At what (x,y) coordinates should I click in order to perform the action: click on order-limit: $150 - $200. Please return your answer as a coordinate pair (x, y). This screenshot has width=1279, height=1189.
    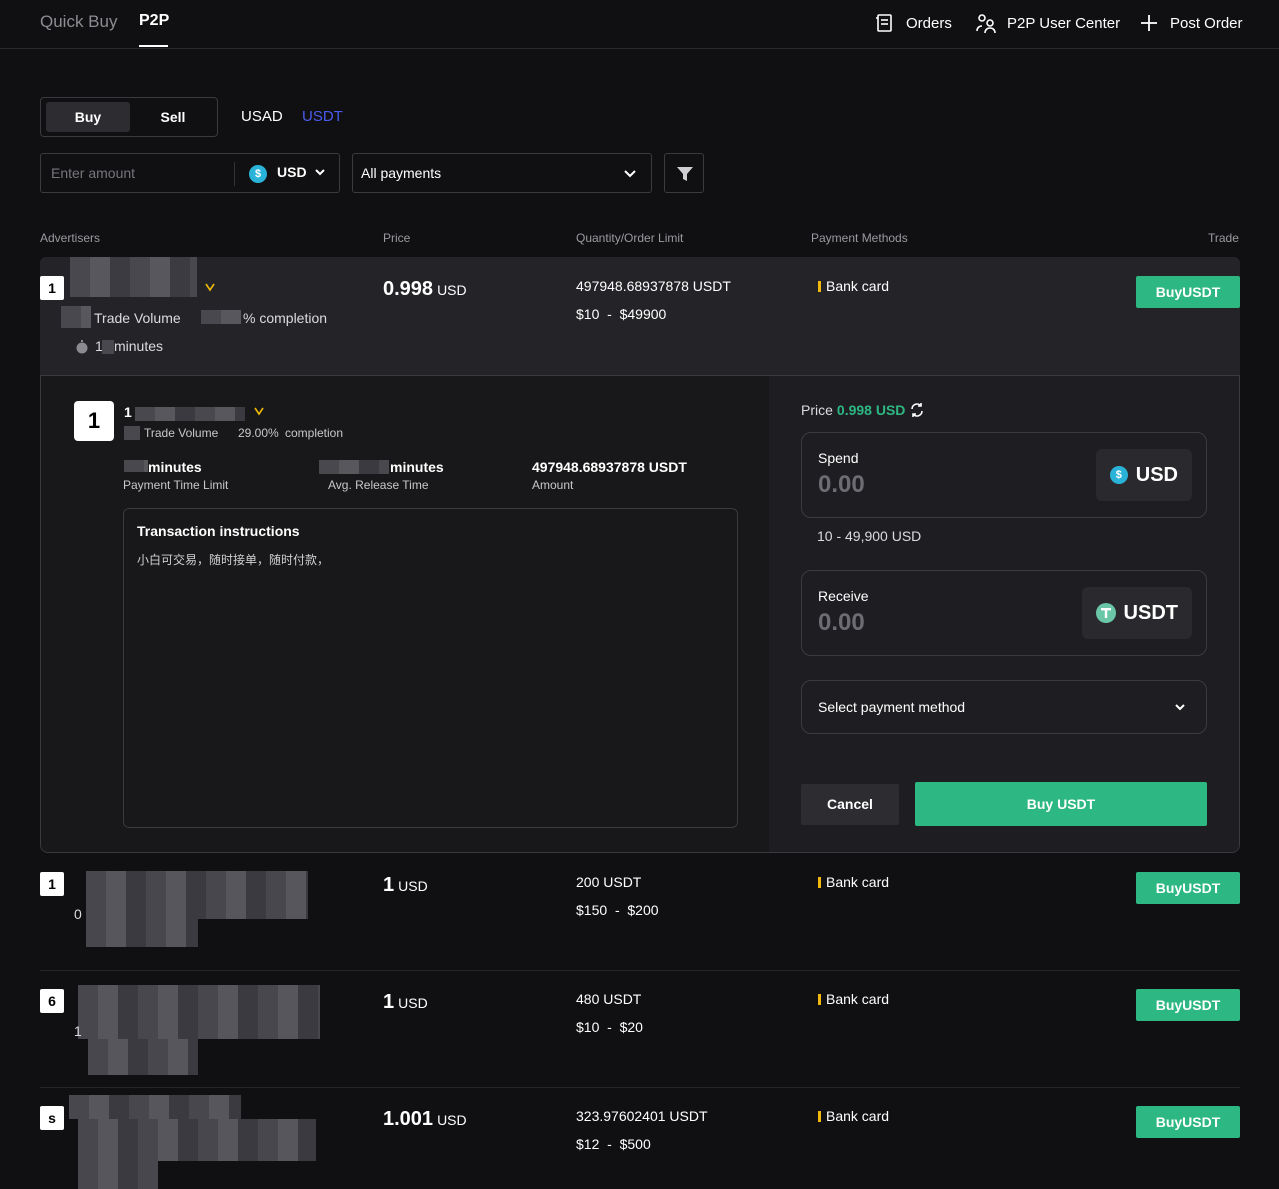
    Looking at the image, I should click on (617, 910).